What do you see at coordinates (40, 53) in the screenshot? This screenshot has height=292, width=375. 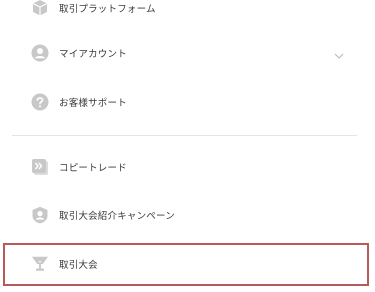 I see `user-icon` at bounding box center [40, 53].